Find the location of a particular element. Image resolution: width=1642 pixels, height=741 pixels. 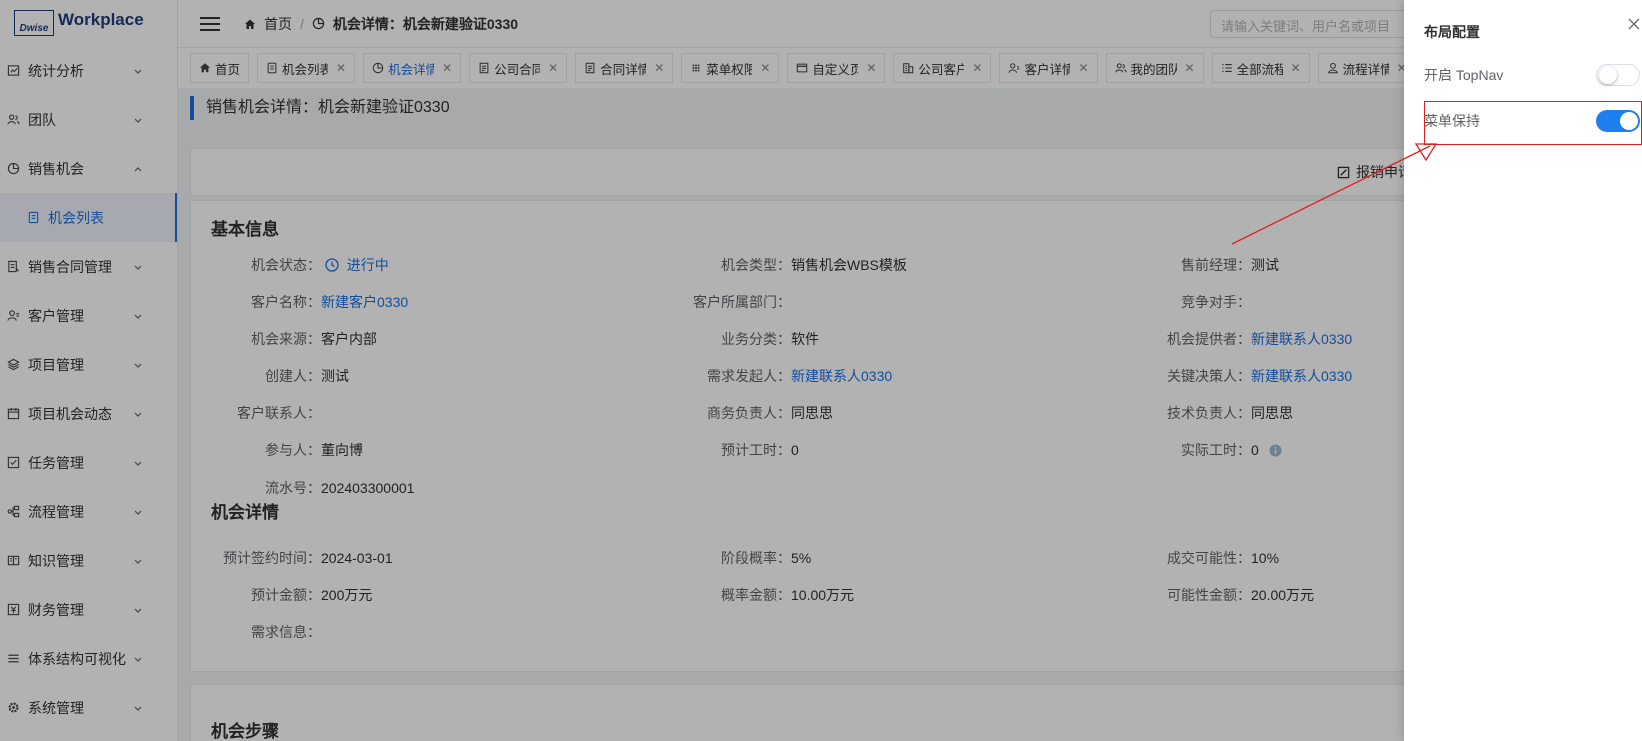

close-icon is located at coordinates (1634, 24).